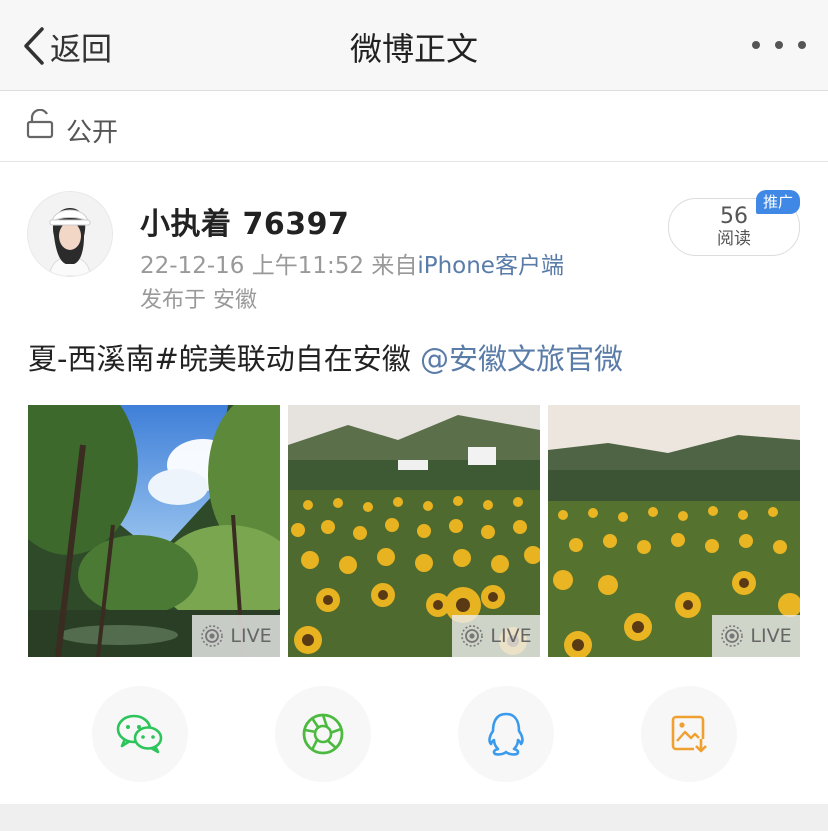  What do you see at coordinates (734, 239) in the screenshot?
I see `read-count-label: 阅读` at bounding box center [734, 239].